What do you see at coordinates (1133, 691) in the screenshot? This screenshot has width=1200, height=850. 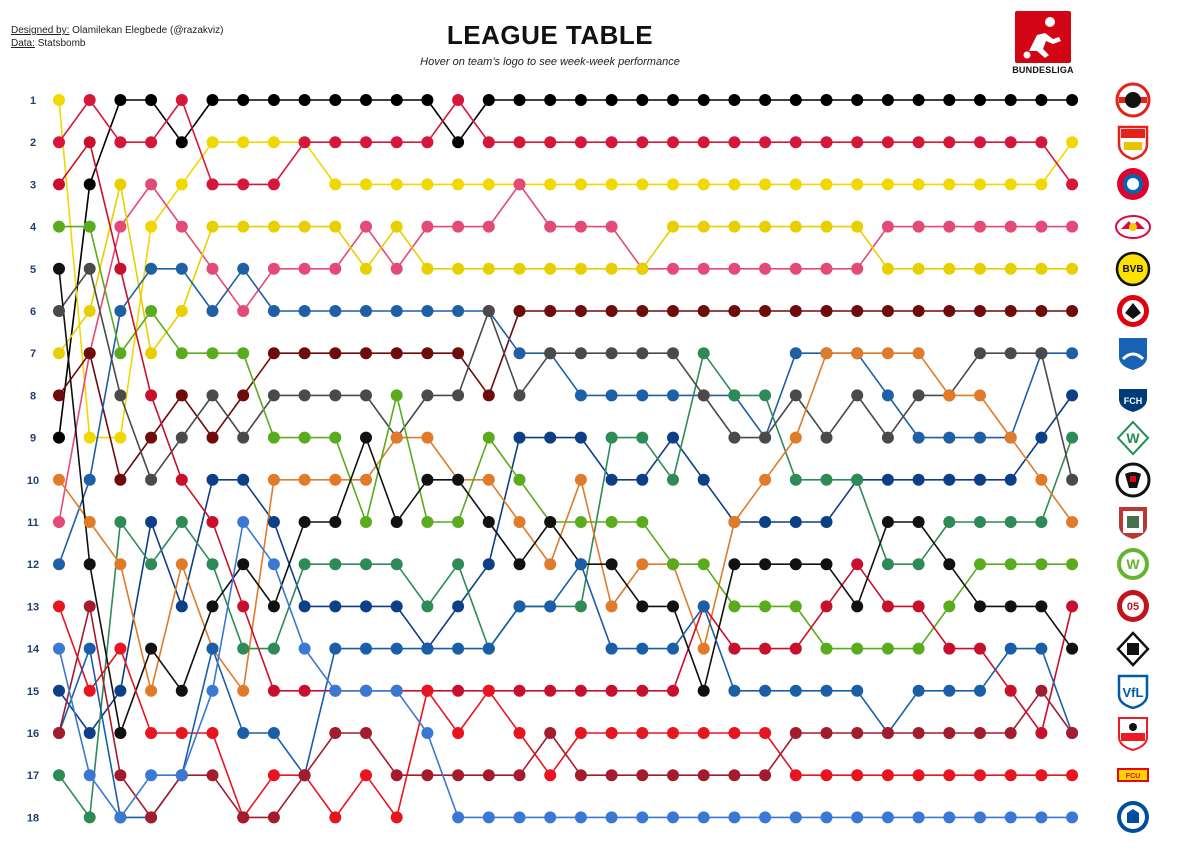 I see `bochum-crest-icon: VfL` at bounding box center [1133, 691].